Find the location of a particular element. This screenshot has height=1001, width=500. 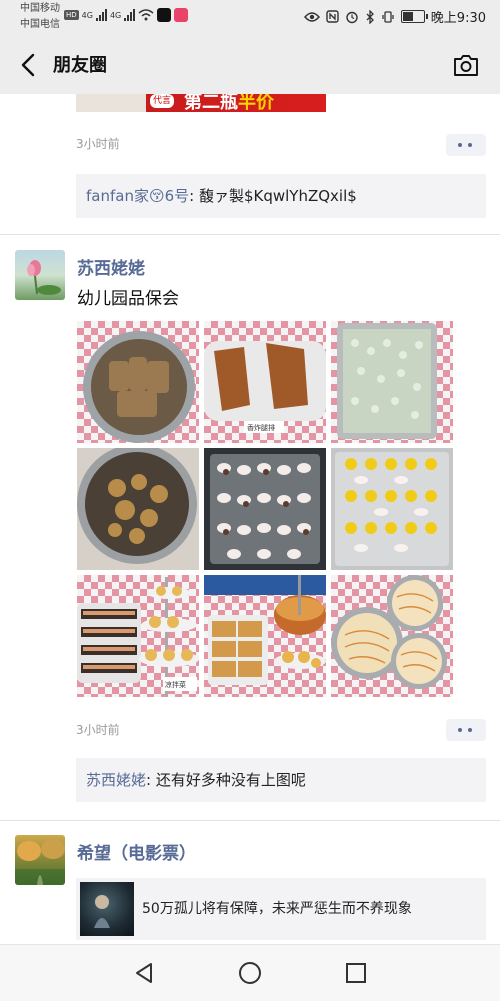

photo-label: 香炸腿排 is located at coordinates (261, 427).